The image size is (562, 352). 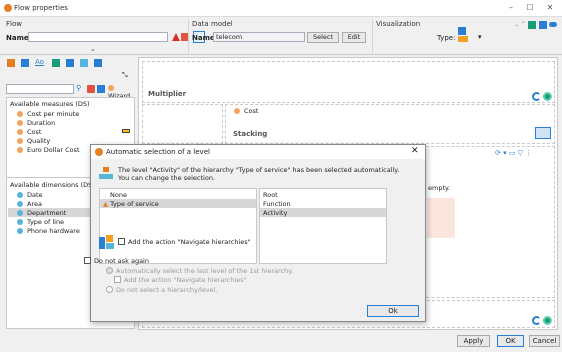 I want to click on dialog-title: Automatic selection of a level, so click(x=158, y=152).